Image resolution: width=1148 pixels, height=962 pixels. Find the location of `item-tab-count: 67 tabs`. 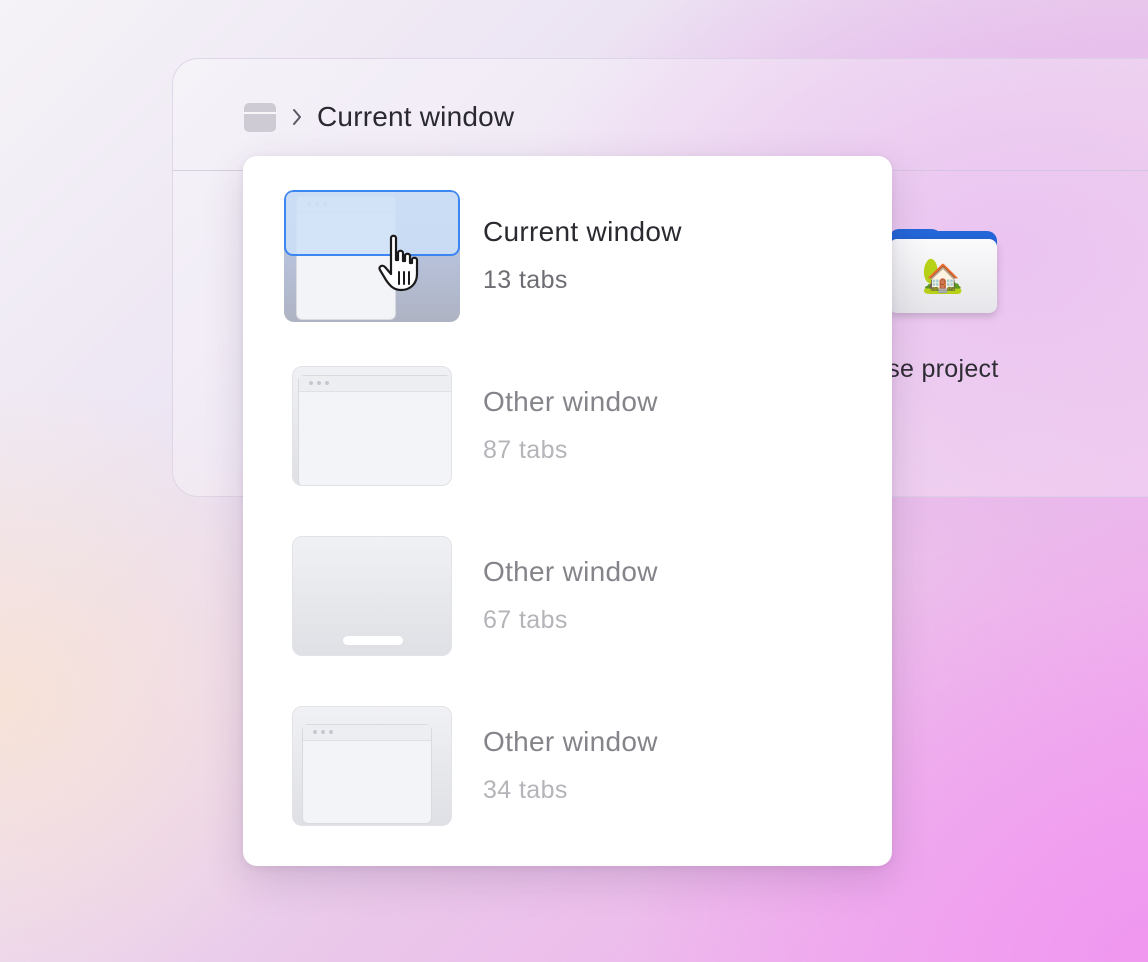

item-tab-count: 67 tabs is located at coordinates (525, 620).